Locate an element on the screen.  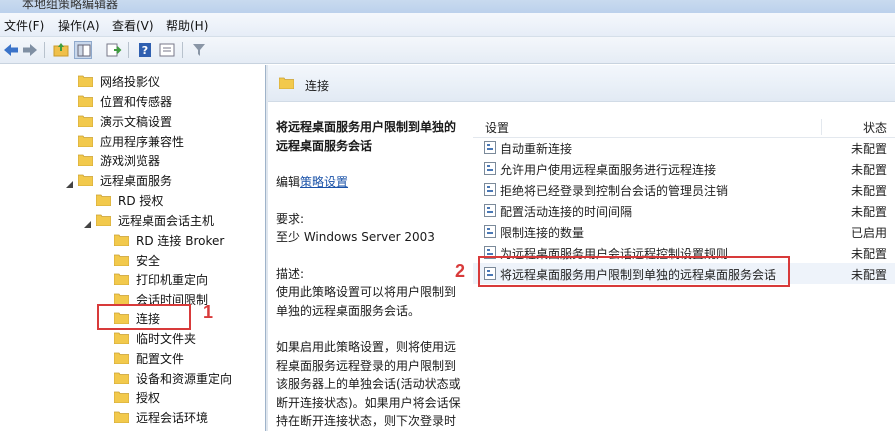
tree-node-rd-connection-broker: RD 连接 Broker is located at coordinates (169, 240).